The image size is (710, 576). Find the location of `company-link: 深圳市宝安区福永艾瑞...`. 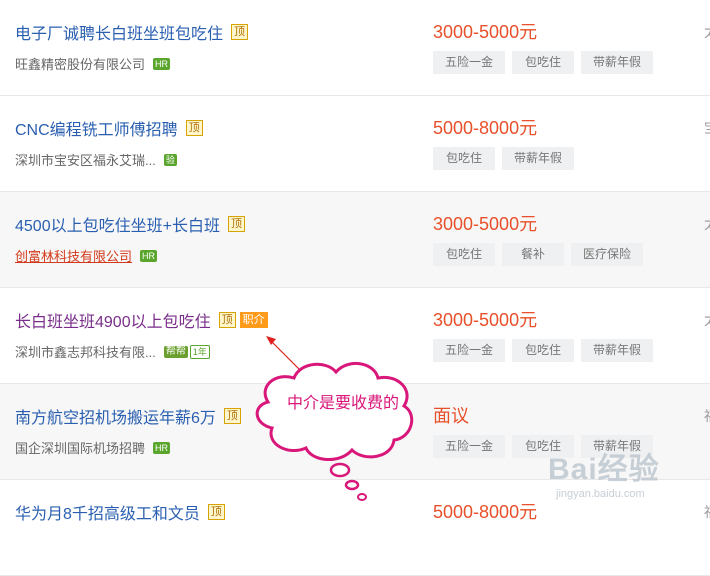

company-link: 深圳市宝安区福永艾瑞... is located at coordinates (85, 159).